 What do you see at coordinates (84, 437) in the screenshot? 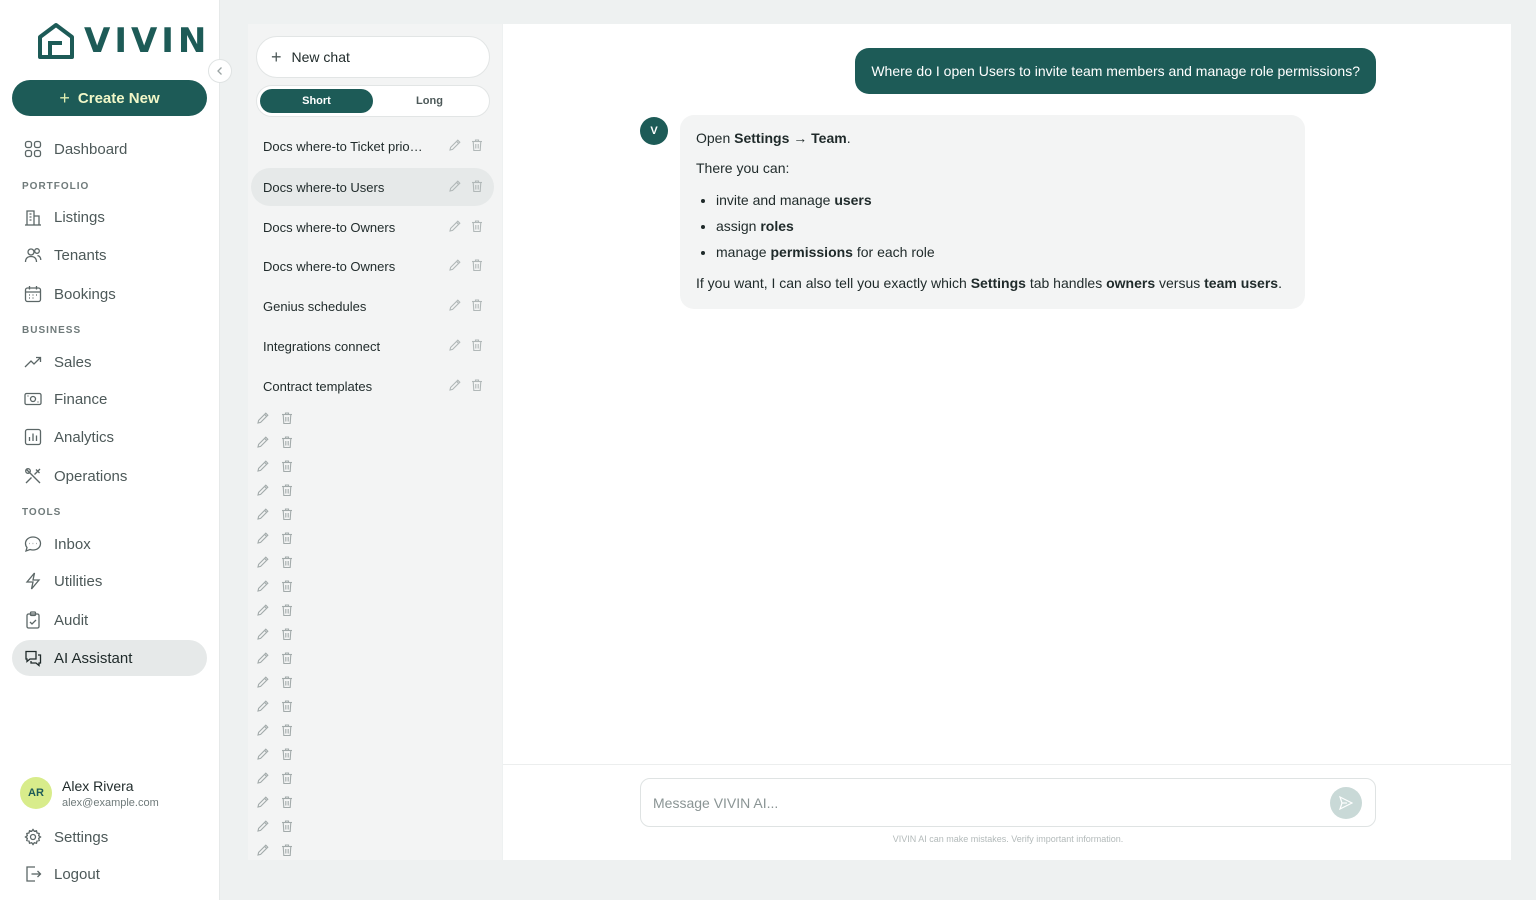
I see `sidebar-item-label: Analytics` at bounding box center [84, 437].